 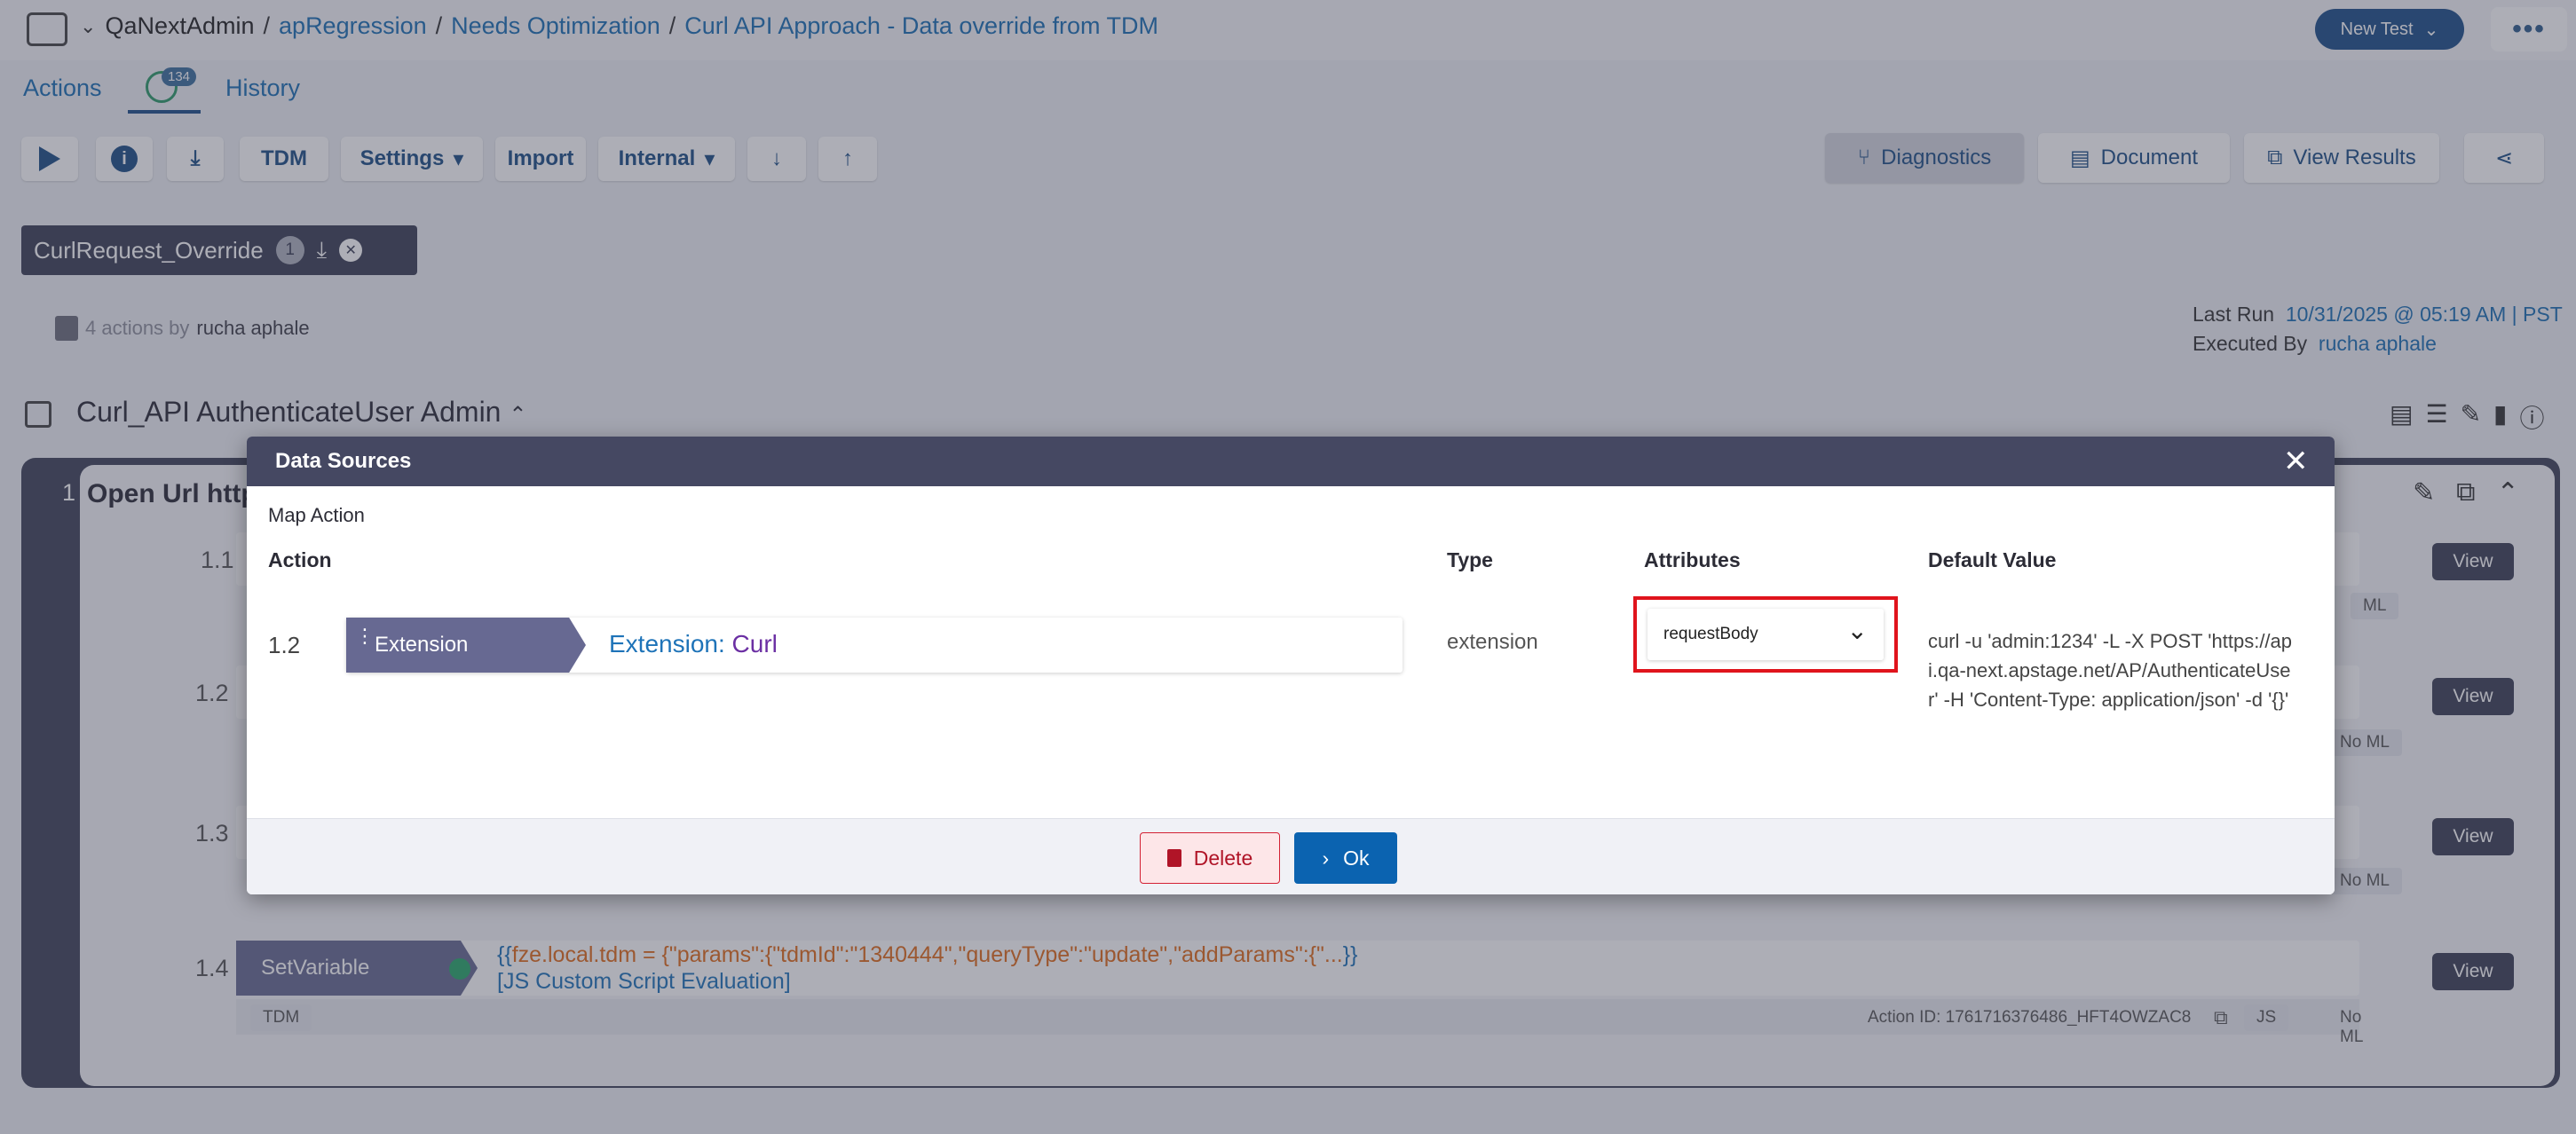 I want to click on extension-title: Extension: Curl, so click(x=693, y=644).